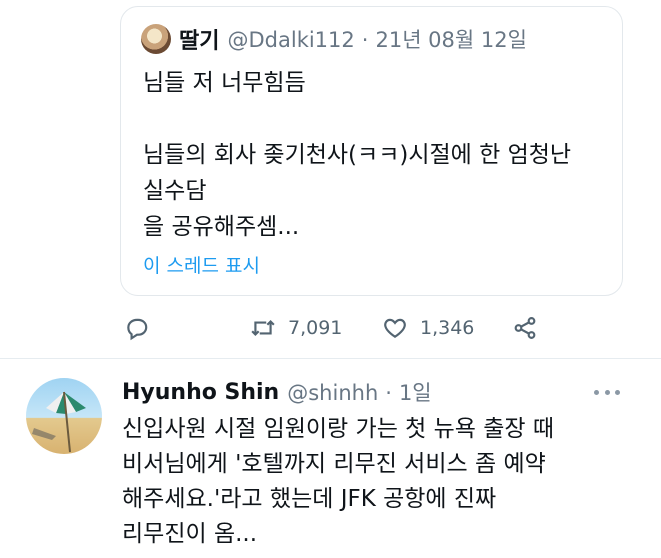 Image resolution: width=661 pixels, height=558 pixels. Describe the element at coordinates (357, 155) in the screenshot. I see `quoted-text-line: 님들의 회사 좆기천사(ㅋㅋ)시절에 한 엄청난` at that location.